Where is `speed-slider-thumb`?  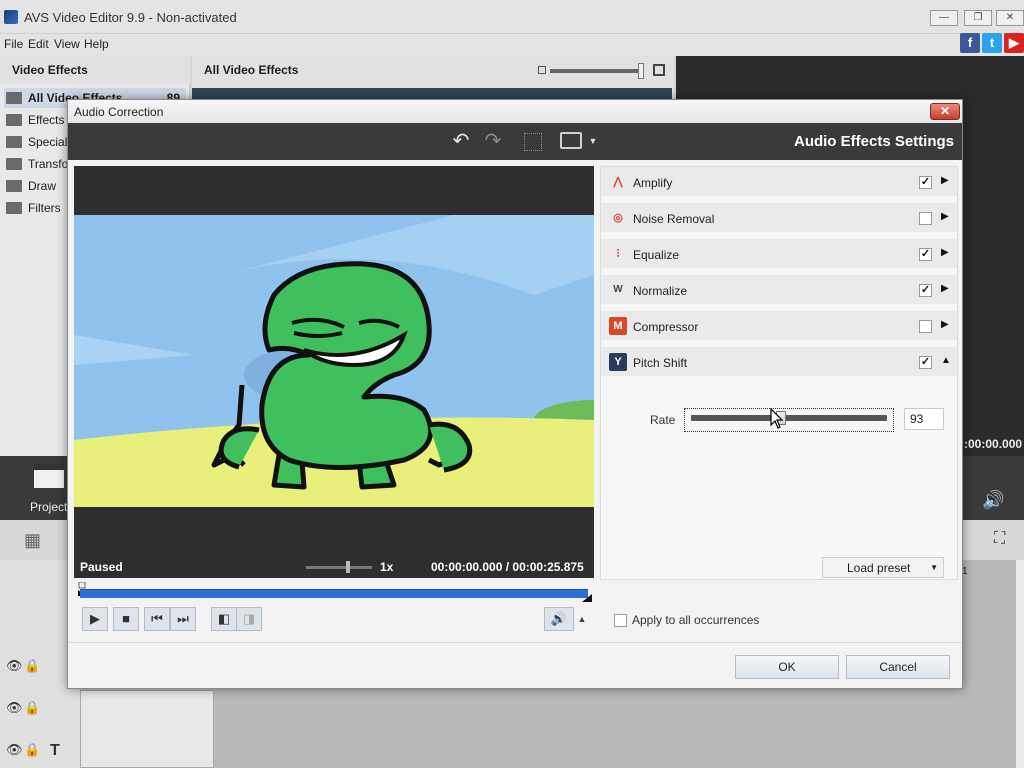
speed-slider-thumb is located at coordinates (348, 567).